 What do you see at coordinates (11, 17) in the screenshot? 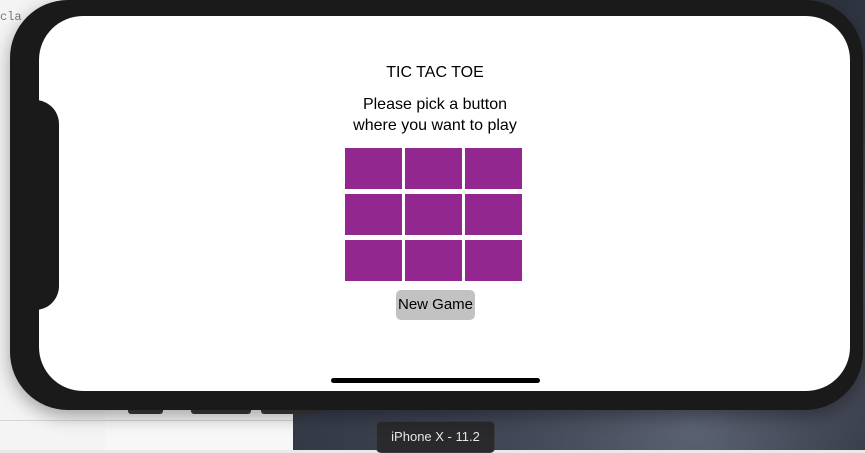
I see `code-snippet: cla` at bounding box center [11, 17].